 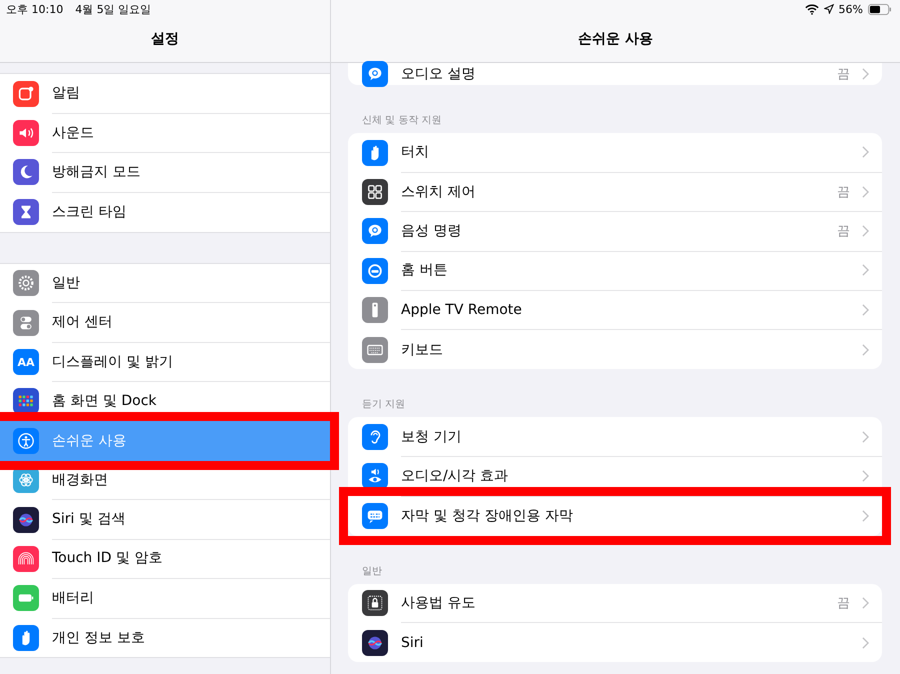 I want to click on settings-row: 오디오 설명 끔, so click(x=615, y=74).